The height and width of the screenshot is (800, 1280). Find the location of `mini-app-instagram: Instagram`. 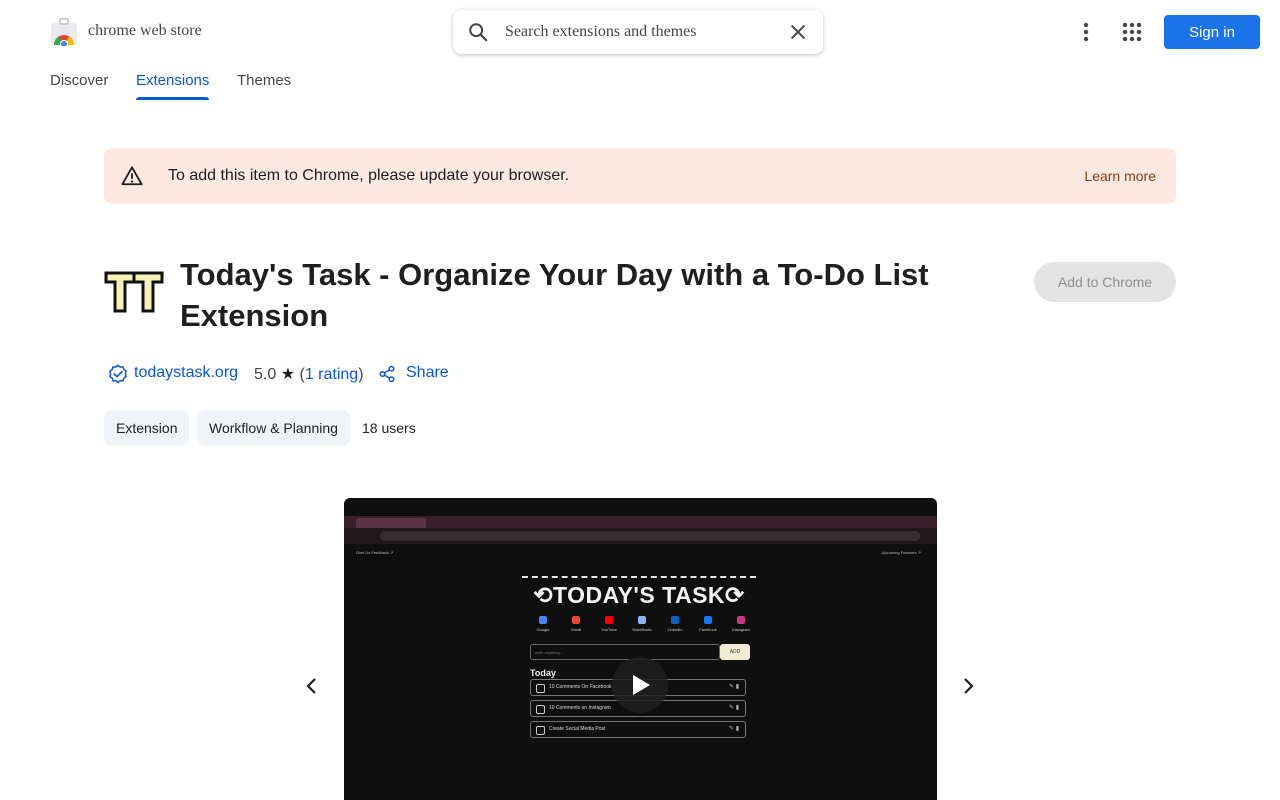

mini-app-instagram: Instagram is located at coordinates (741, 624).